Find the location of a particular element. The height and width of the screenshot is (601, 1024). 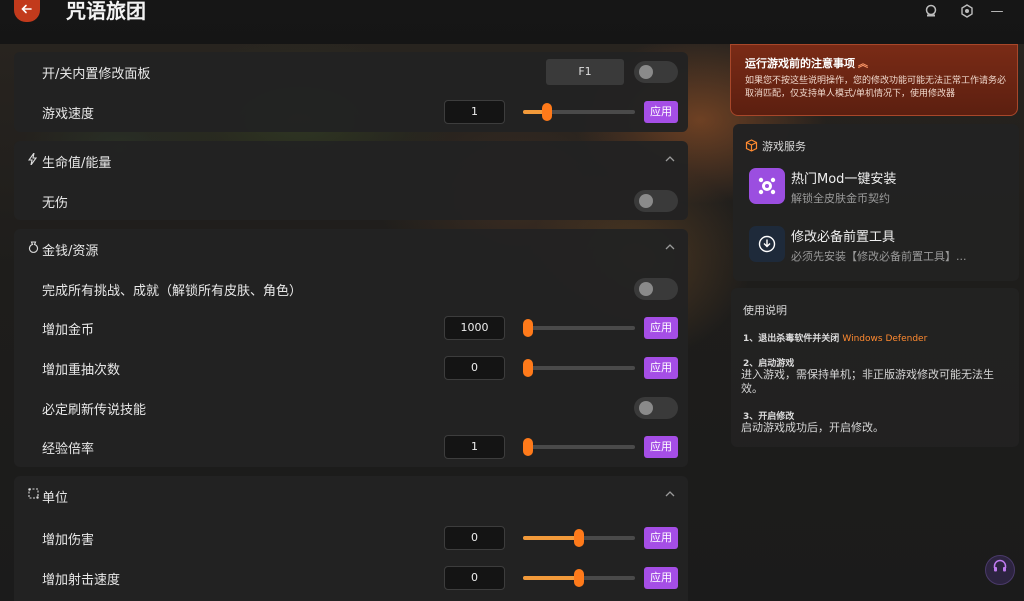

legendary-row: 必定刷新传说技能 is located at coordinates (351, 408).